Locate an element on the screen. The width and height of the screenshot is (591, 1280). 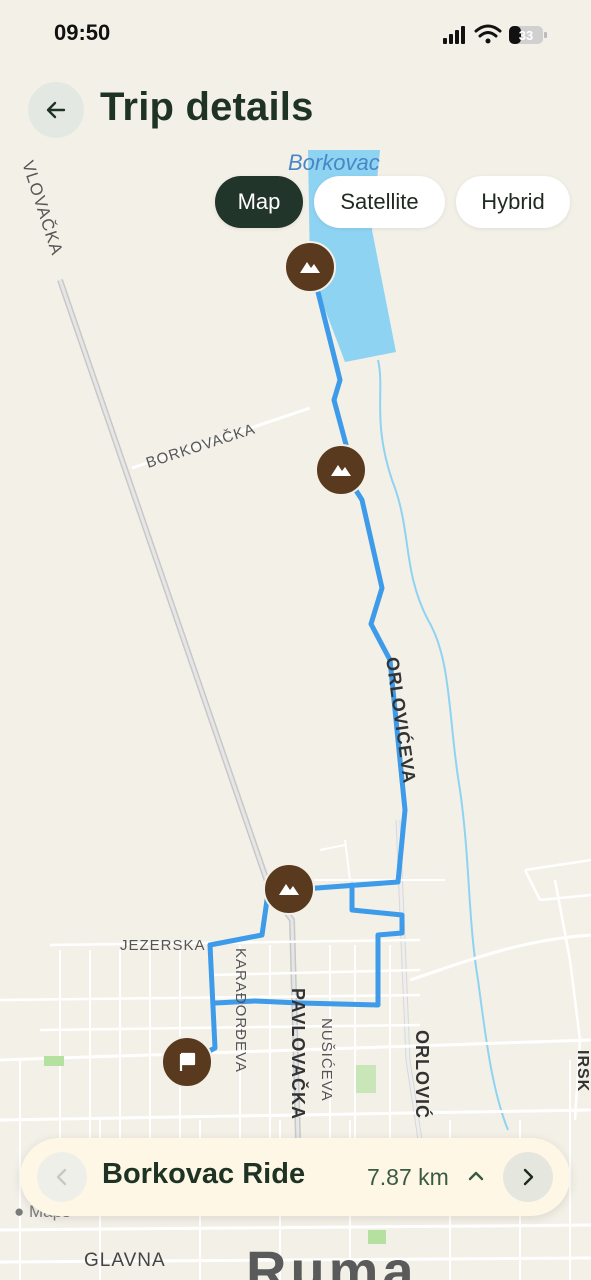
trip-distance: 7.87 km is located at coordinates (408, 1177).